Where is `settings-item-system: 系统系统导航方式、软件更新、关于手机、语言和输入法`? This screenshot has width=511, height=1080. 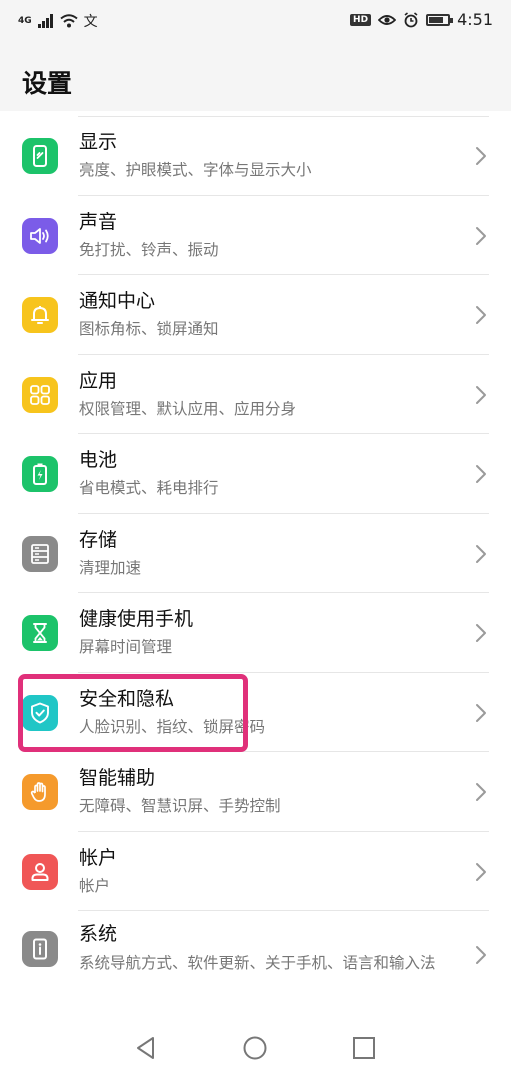
settings-item-system: 系统系统导航方式、软件更新、关于手机、语言和输入法 is located at coordinates (255, 966).